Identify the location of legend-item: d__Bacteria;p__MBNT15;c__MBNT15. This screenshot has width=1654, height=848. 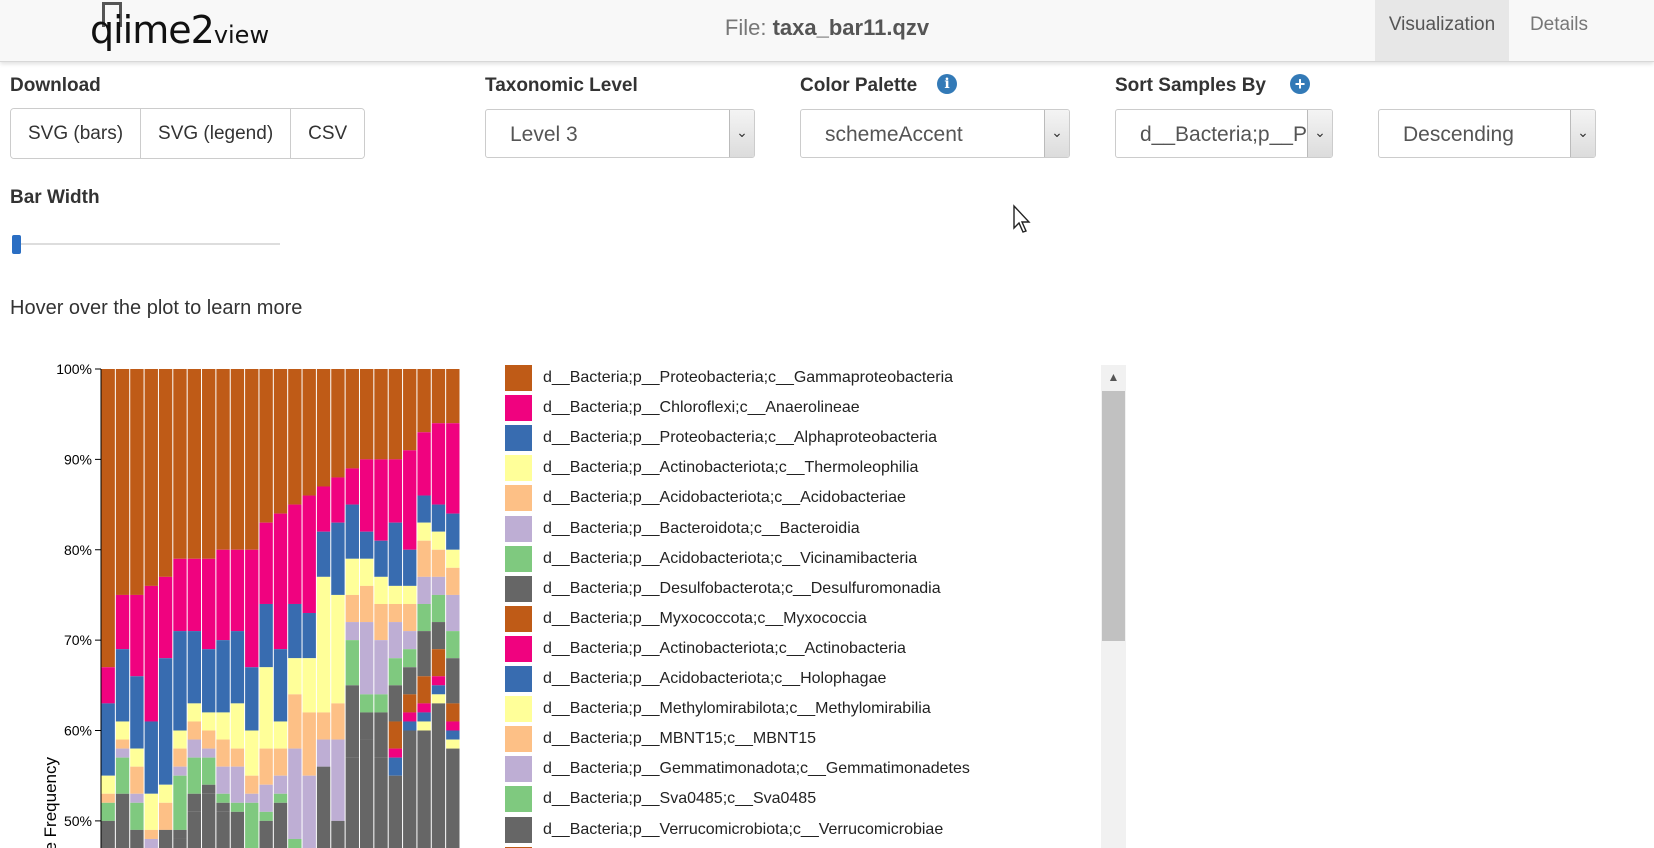
(802, 740).